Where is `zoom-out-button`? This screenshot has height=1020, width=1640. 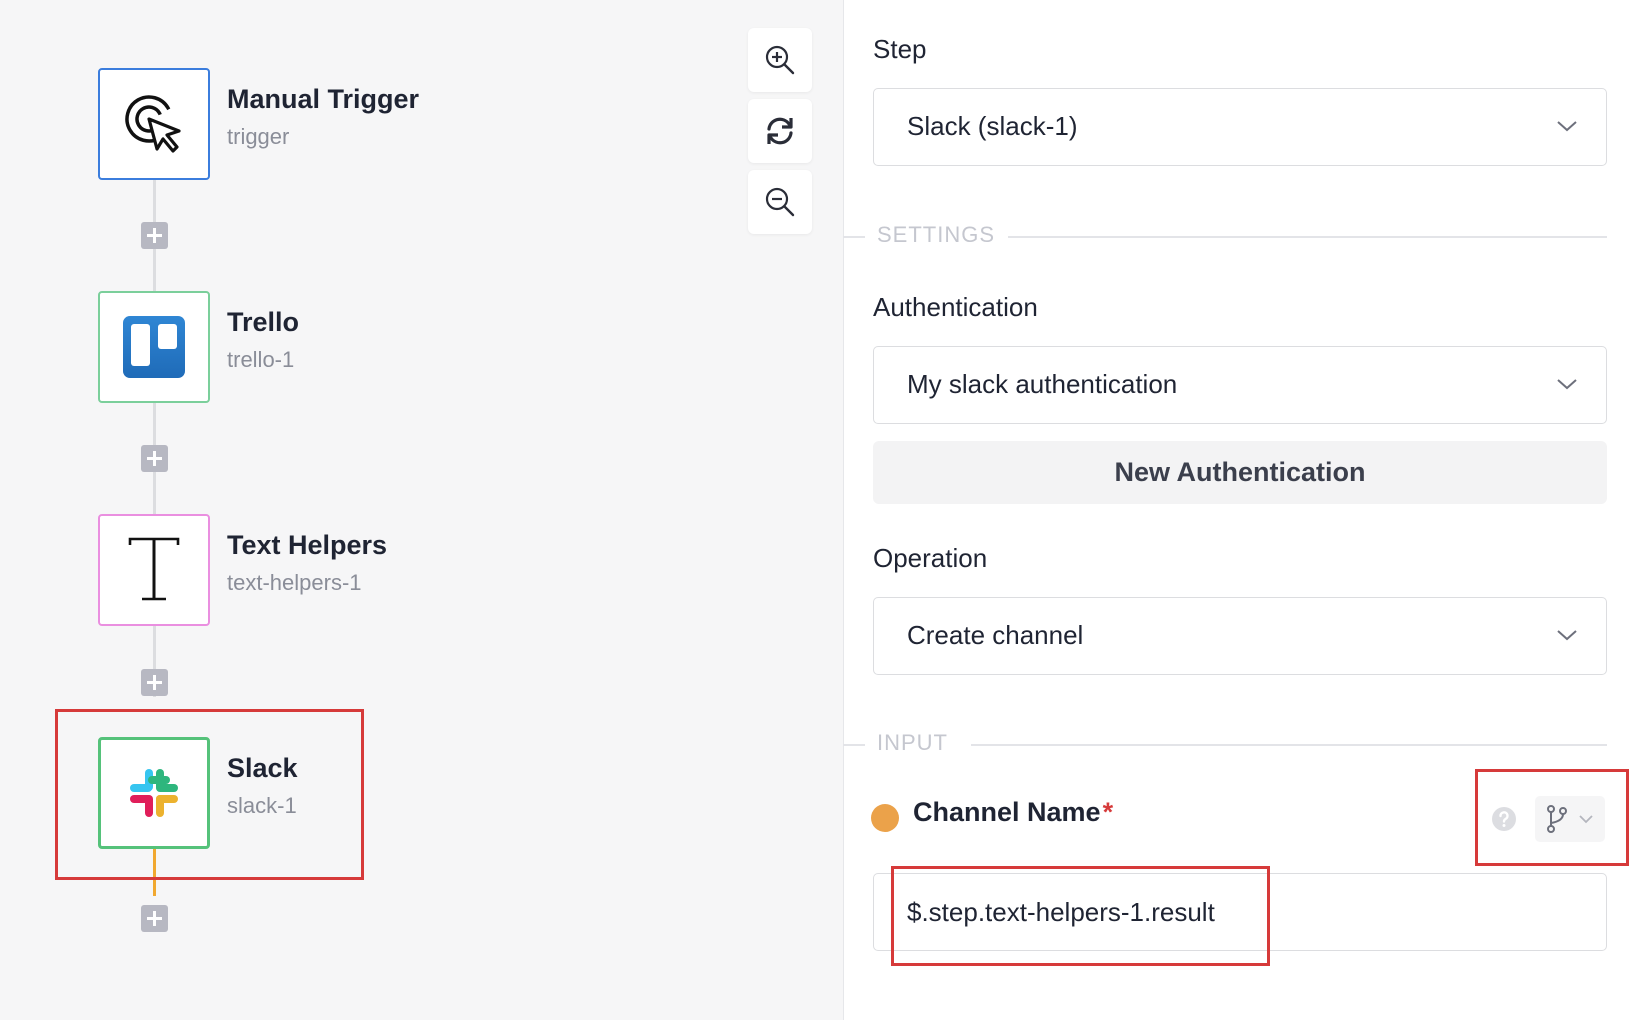
zoom-out-button is located at coordinates (780, 202).